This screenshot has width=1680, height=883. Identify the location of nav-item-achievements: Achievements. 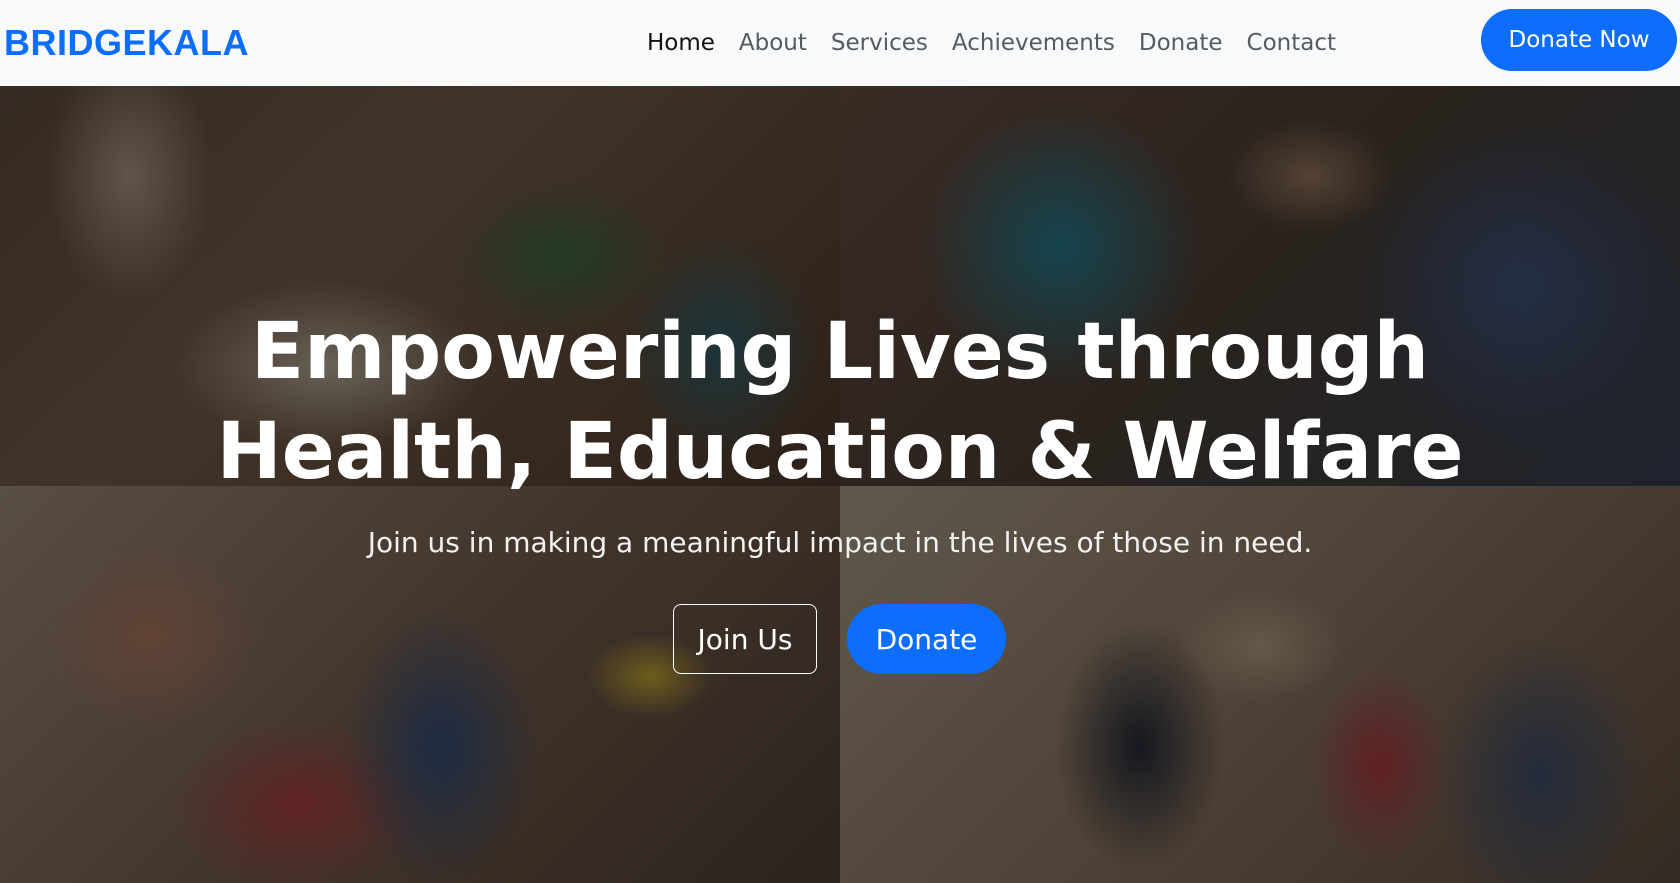
(1033, 43).